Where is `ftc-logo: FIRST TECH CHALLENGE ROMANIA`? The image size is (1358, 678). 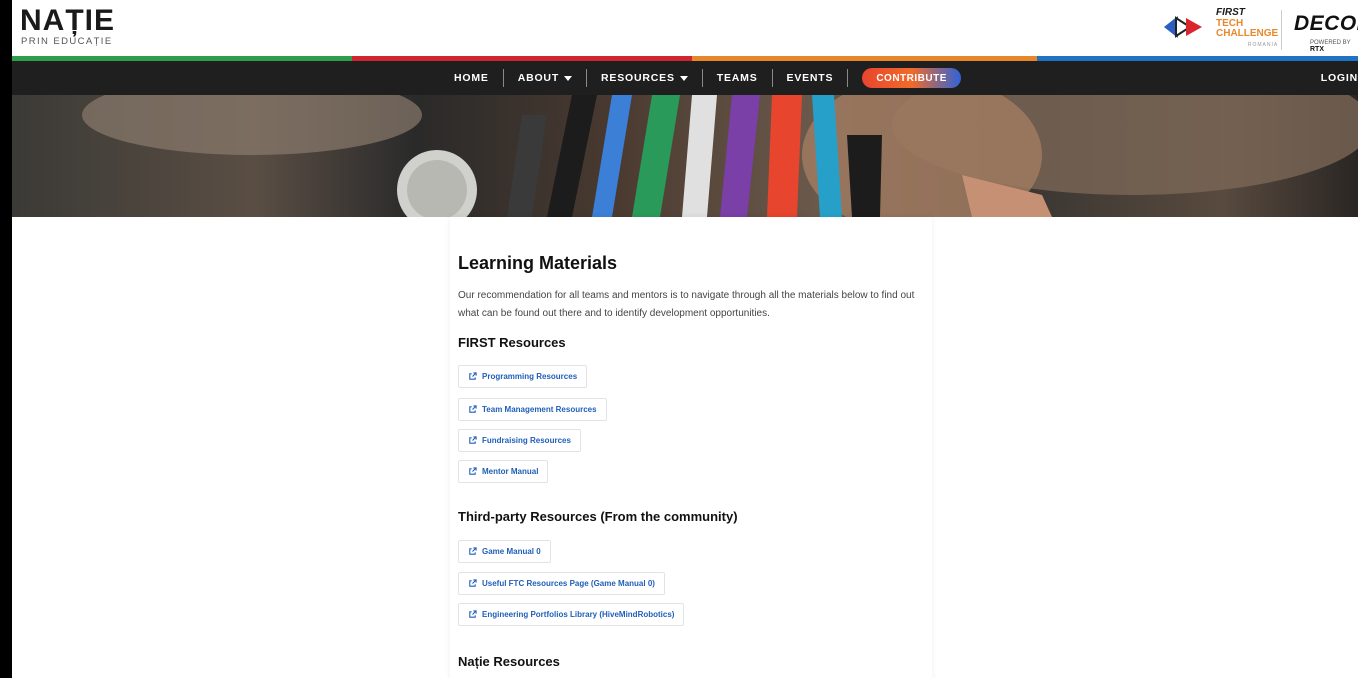
ftc-logo: FIRST TECH CHALLENGE ROMANIA is located at coordinates (1222, 29).